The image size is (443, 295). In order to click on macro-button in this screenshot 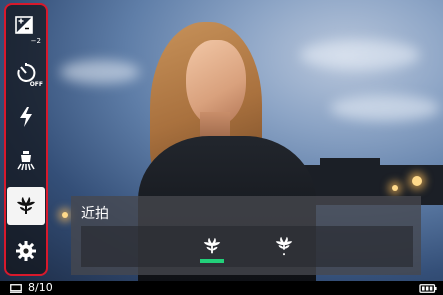, I will do `click(26, 206)`.